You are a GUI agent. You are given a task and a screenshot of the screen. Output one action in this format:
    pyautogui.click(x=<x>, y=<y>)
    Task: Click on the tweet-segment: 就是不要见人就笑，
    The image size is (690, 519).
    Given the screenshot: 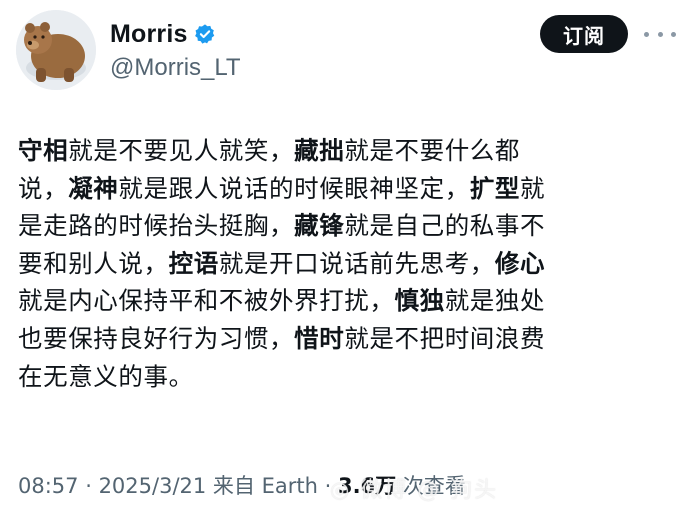 What is the action you would take?
    pyautogui.click(x=181, y=150)
    